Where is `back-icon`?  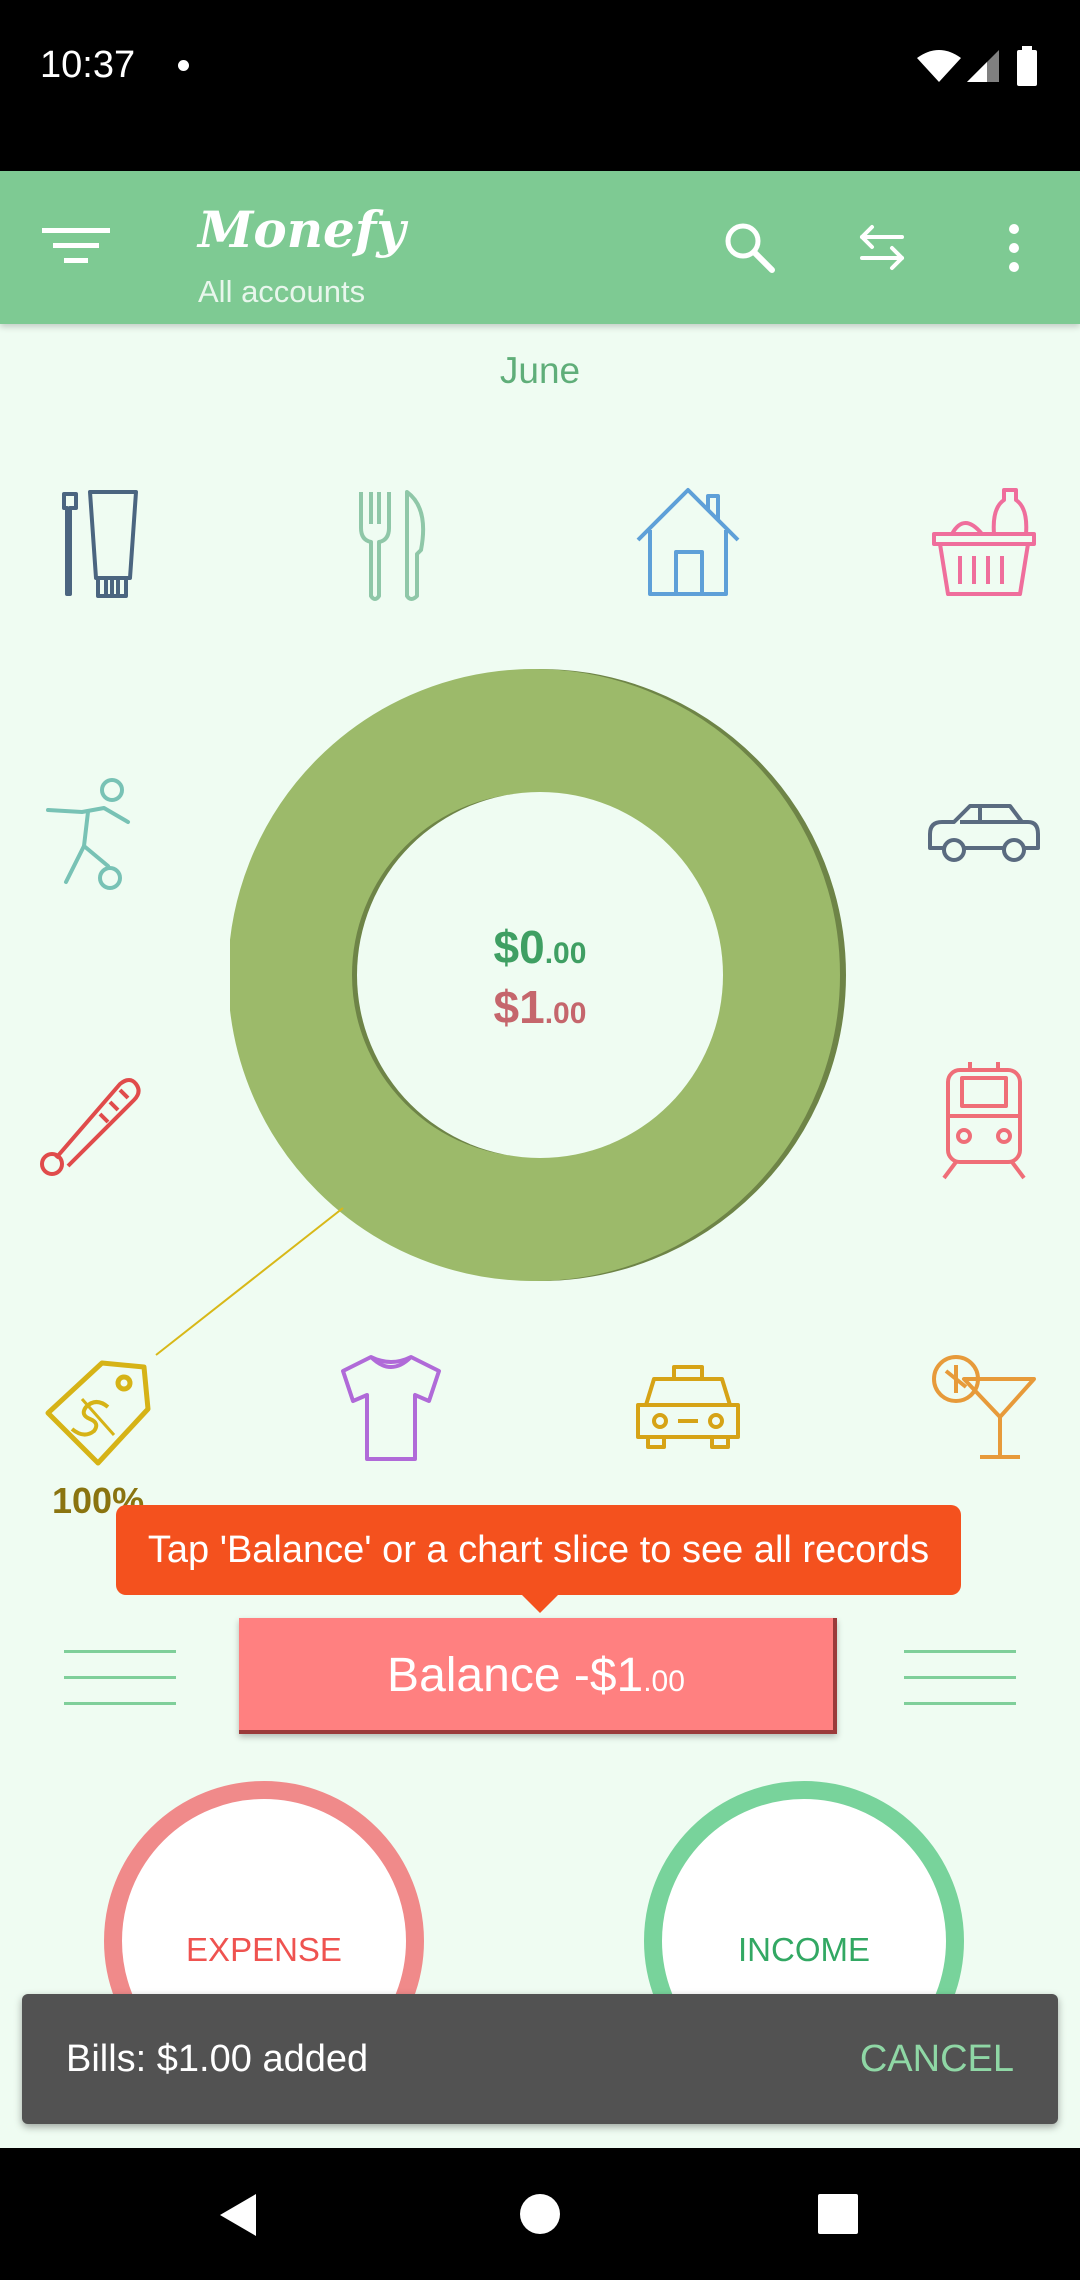 back-icon is located at coordinates (239, 2215).